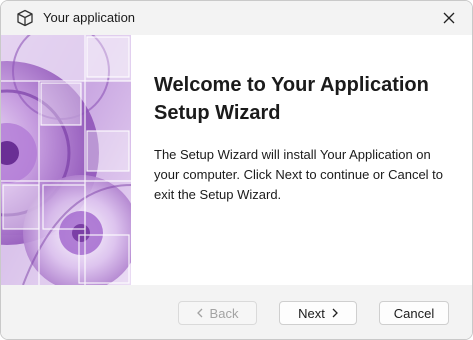 Image resolution: width=473 pixels, height=340 pixels. I want to click on next-button-label: Next, so click(311, 313).